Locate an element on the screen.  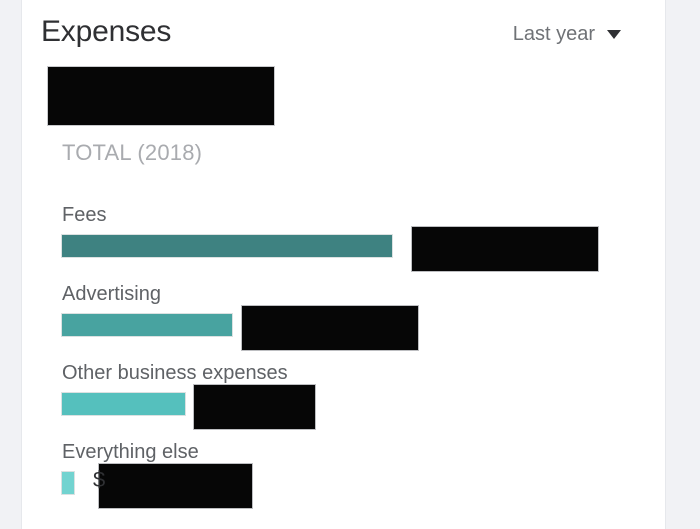
expense-row-label: Advertising is located at coordinates (111, 294).